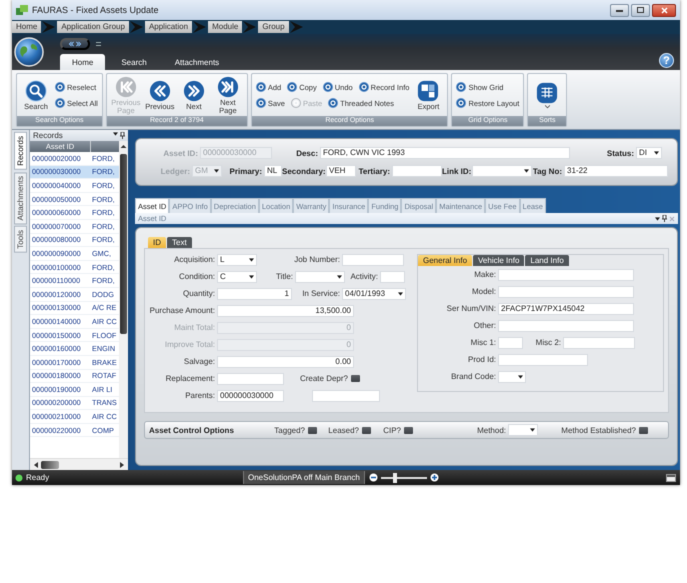  Describe the element at coordinates (134, 62) in the screenshot. I see `tab: Search` at that location.